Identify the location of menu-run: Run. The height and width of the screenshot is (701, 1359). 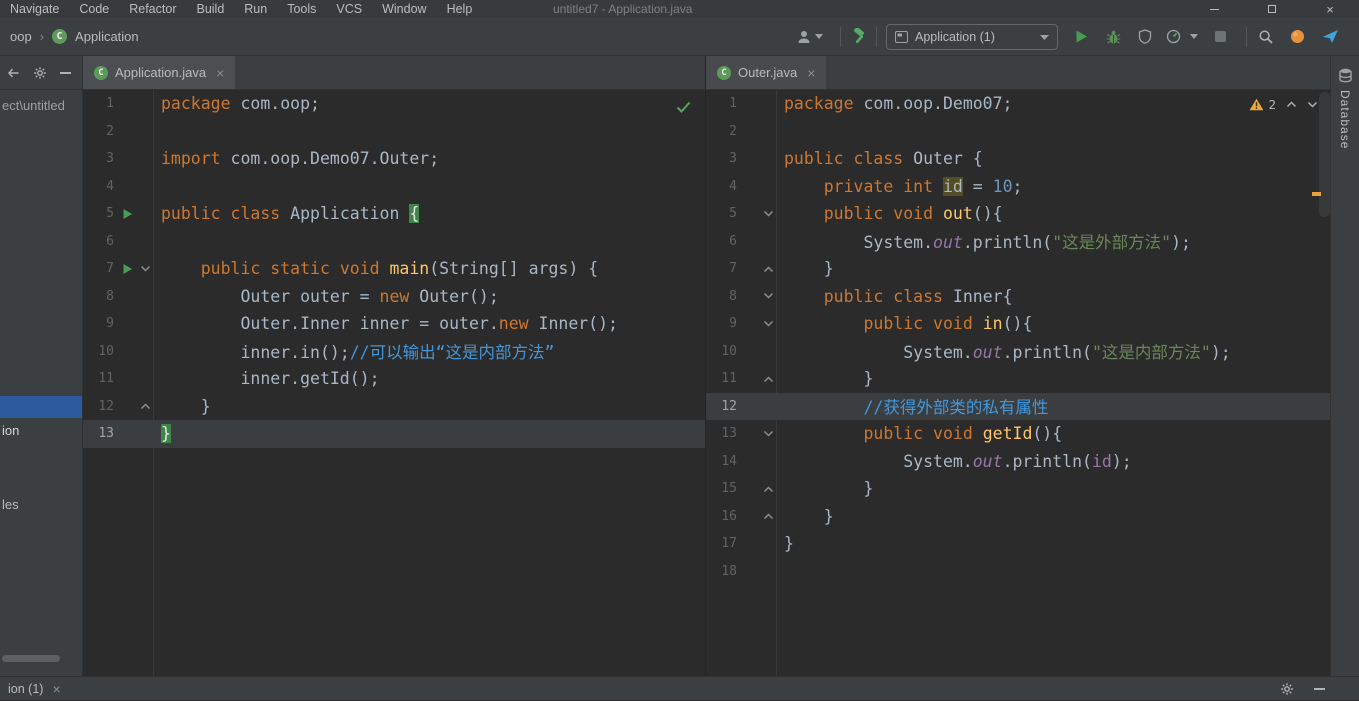
(255, 9).